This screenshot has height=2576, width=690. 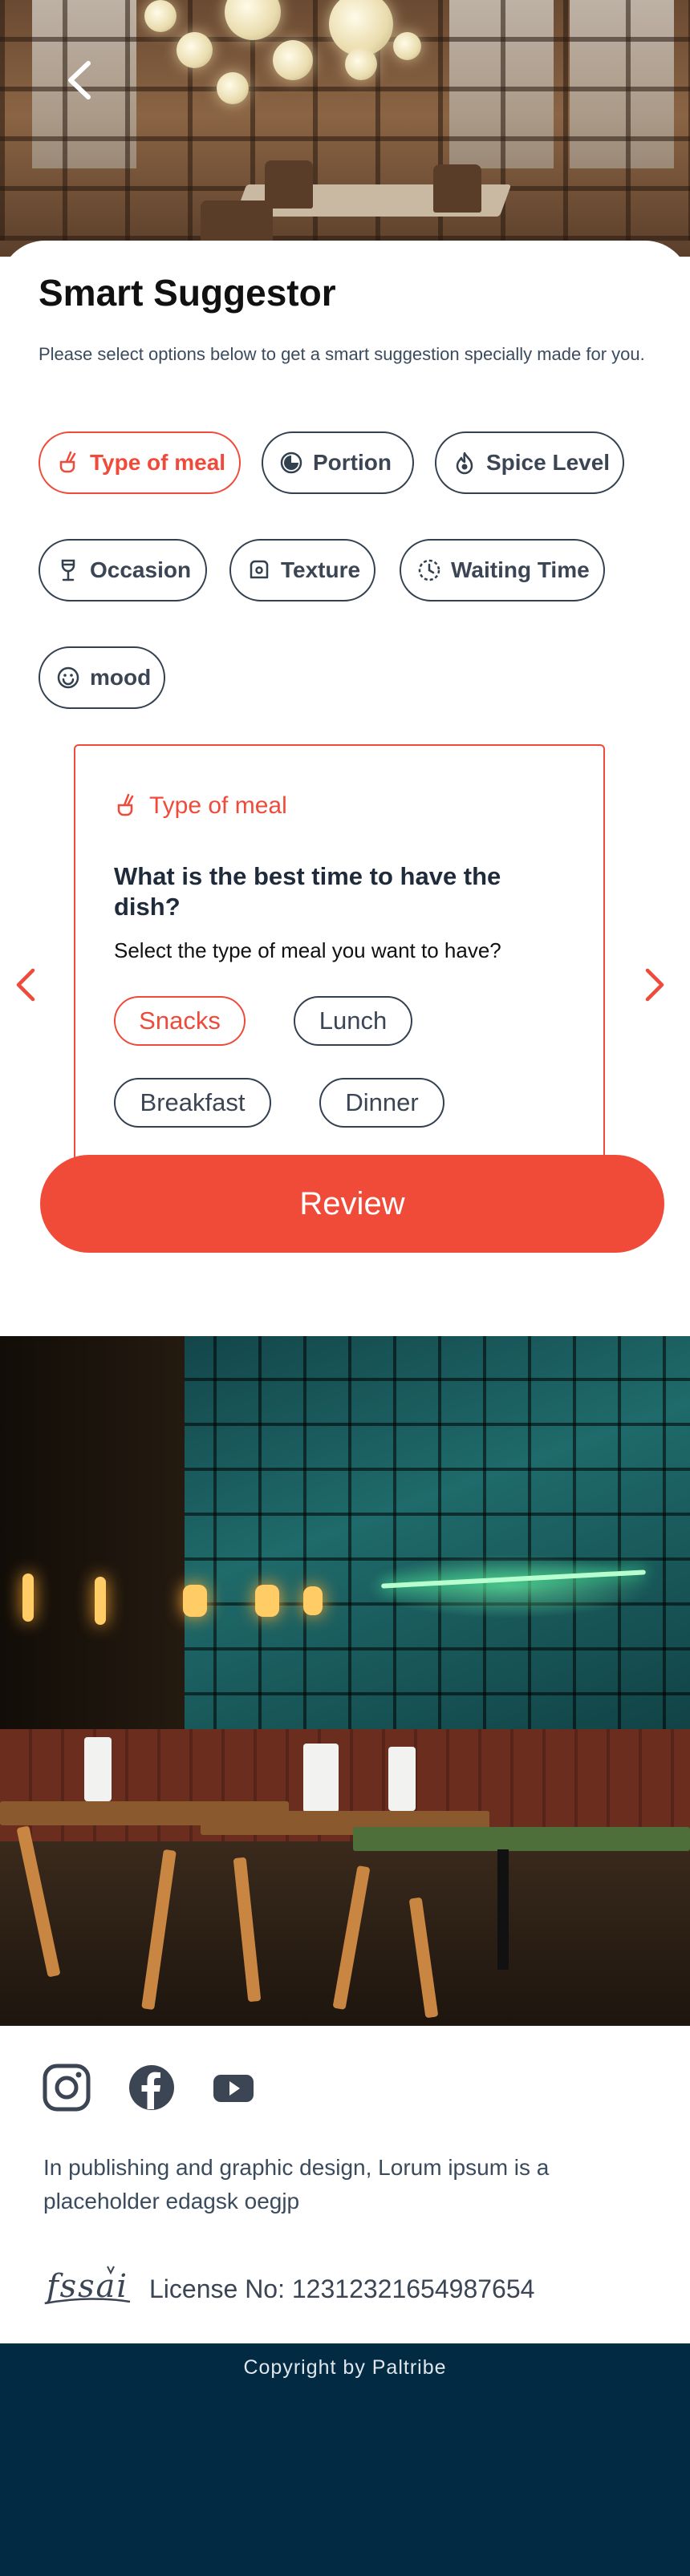 I want to click on youtube-icon, so click(x=233, y=2088).